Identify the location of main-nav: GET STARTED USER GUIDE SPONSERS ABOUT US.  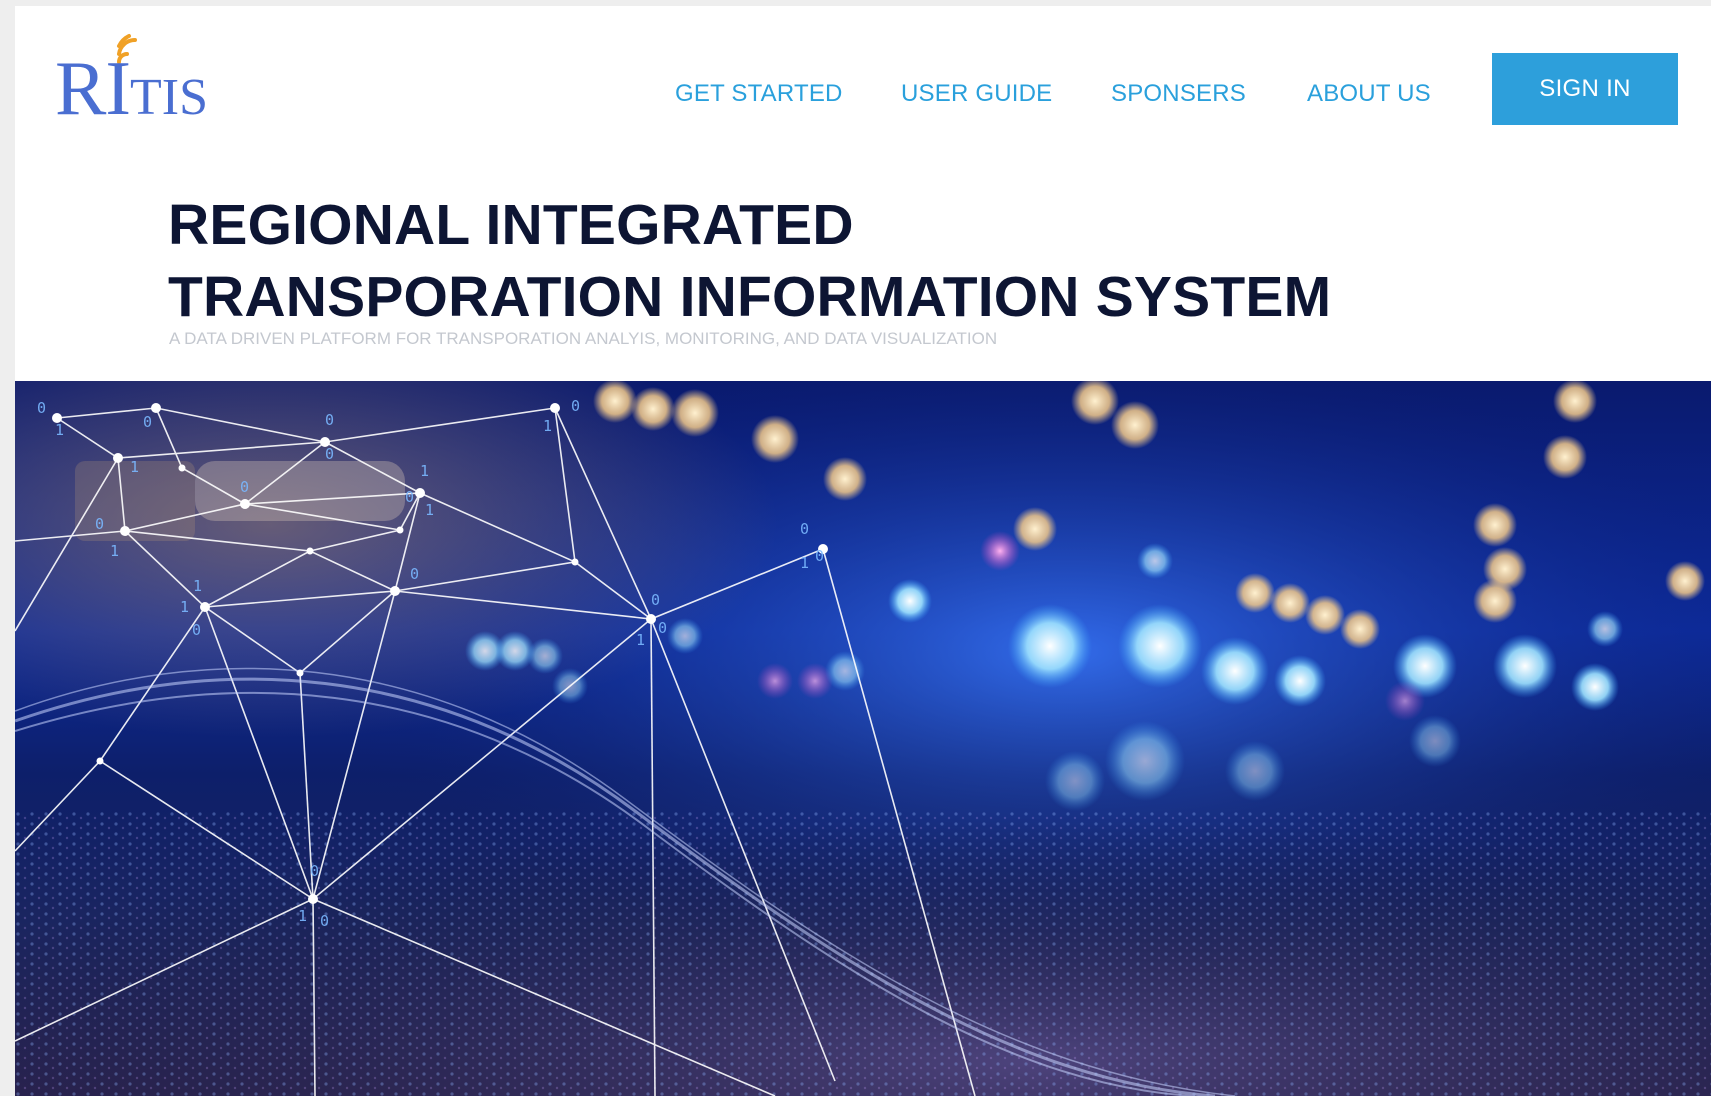
(863, 94).